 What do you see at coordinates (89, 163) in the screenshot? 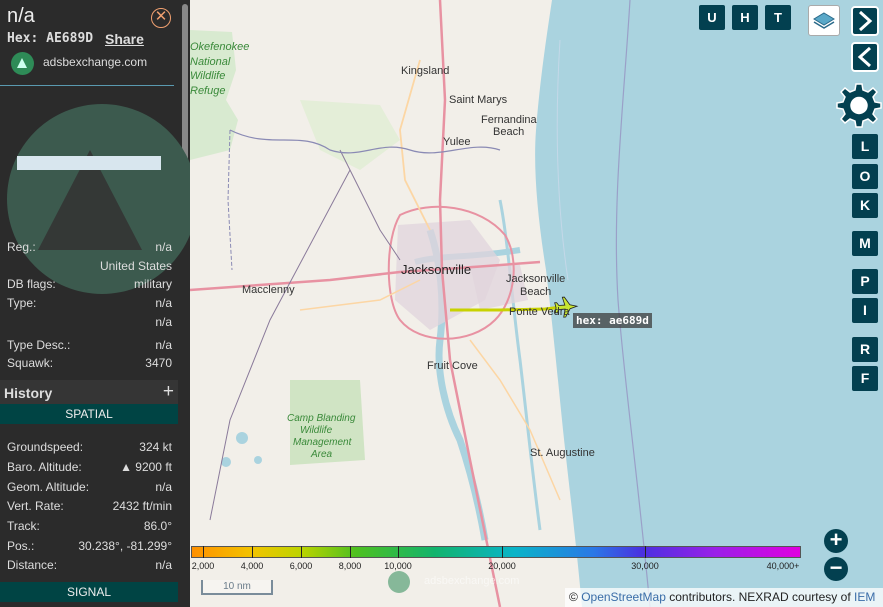
I see `photo-caption-bar` at bounding box center [89, 163].